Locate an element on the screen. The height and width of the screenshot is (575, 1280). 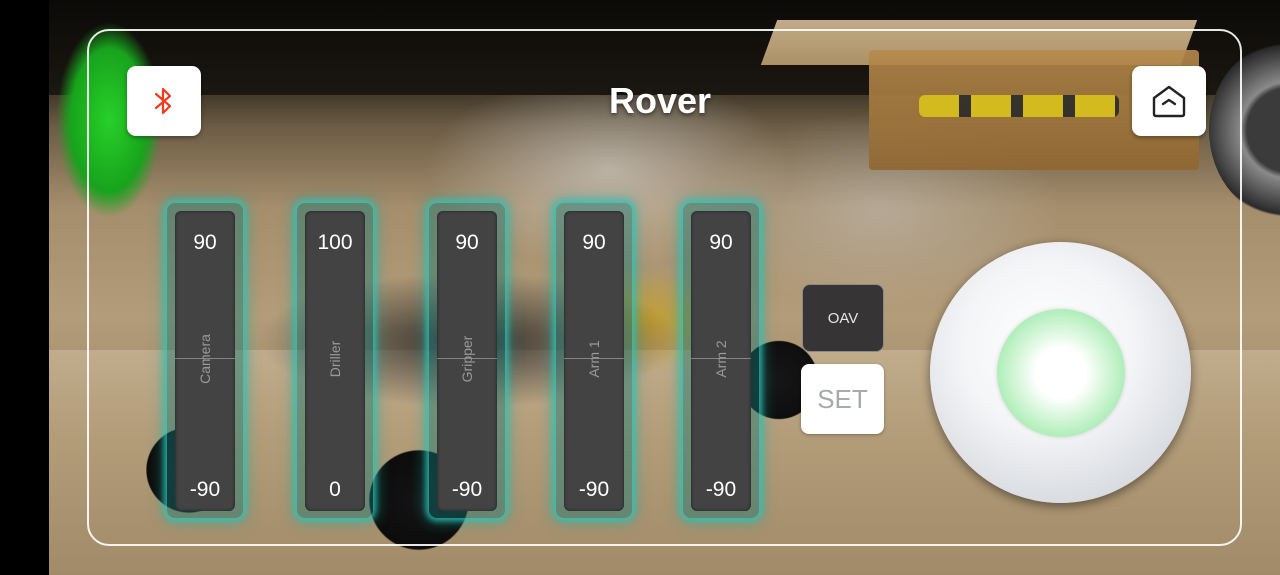
left-black-bar is located at coordinates (24, 287).